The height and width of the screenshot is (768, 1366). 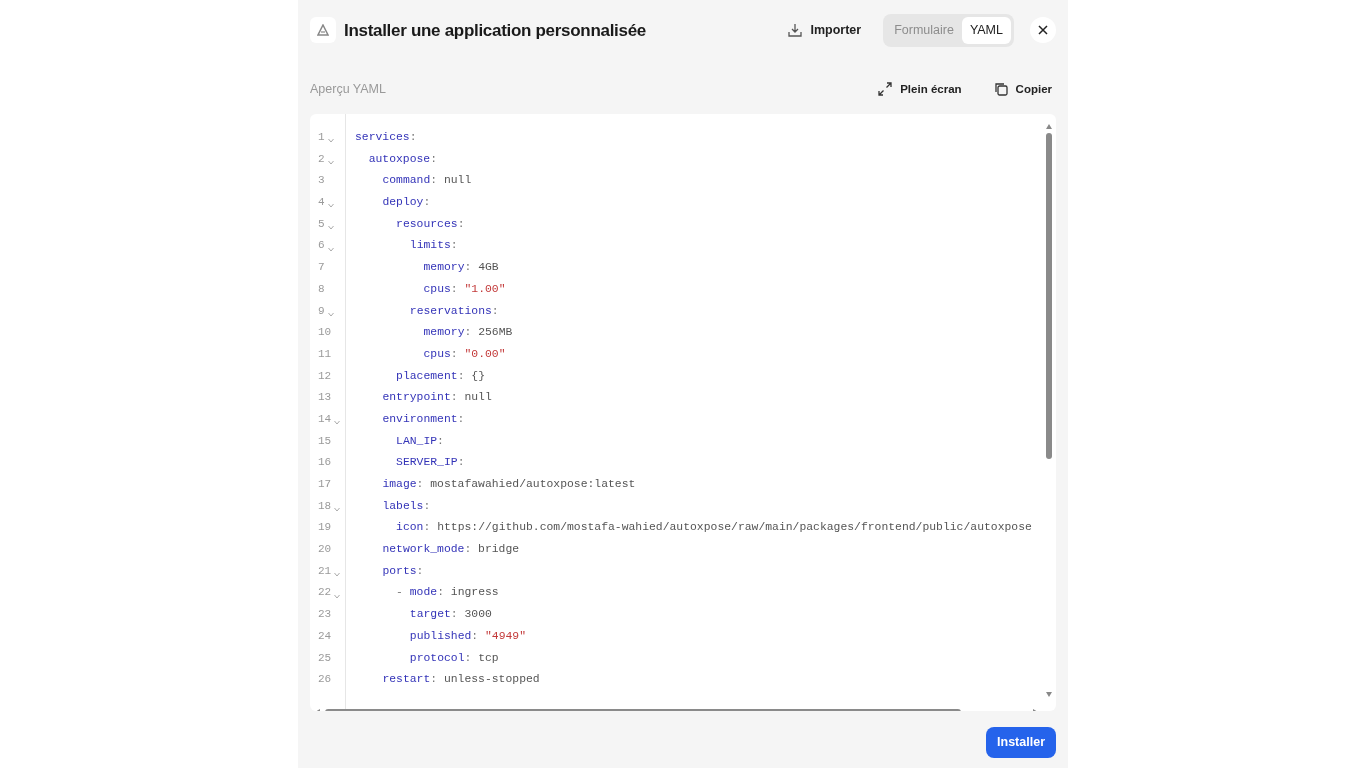 I want to click on code-line: protocol: tcp, so click(x=454, y=658).